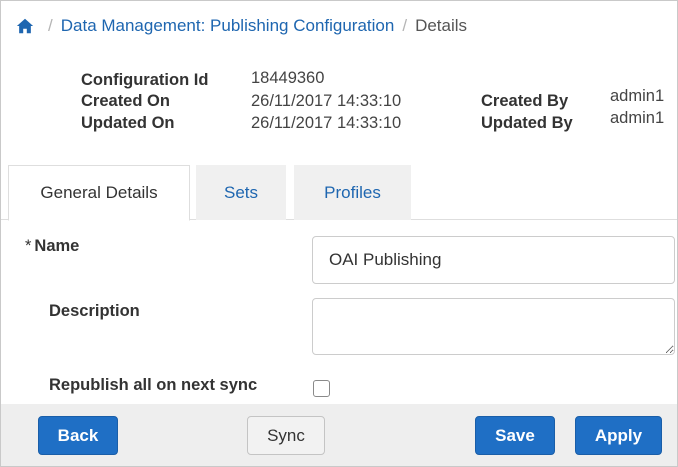 The height and width of the screenshot is (467, 678). Describe the element at coordinates (94, 311) in the screenshot. I see `description-label: Description` at that location.